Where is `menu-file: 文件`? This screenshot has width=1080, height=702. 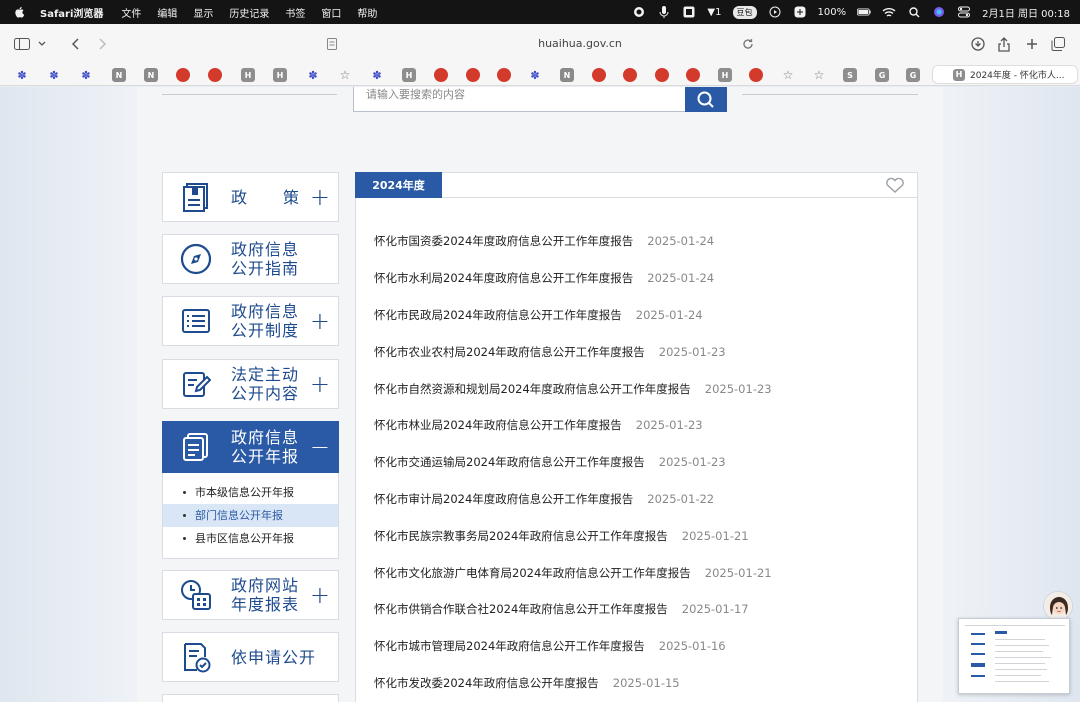 menu-file: 文件 is located at coordinates (131, 12).